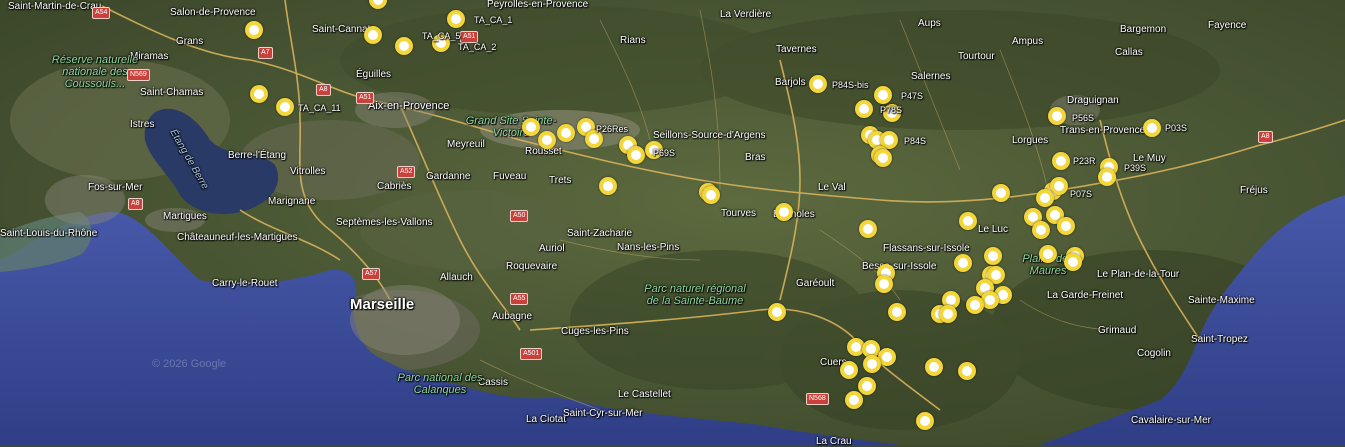 The height and width of the screenshot is (447, 1345). What do you see at coordinates (519, 299) in the screenshot?
I see `road-shield: A55` at bounding box center [519, 299].